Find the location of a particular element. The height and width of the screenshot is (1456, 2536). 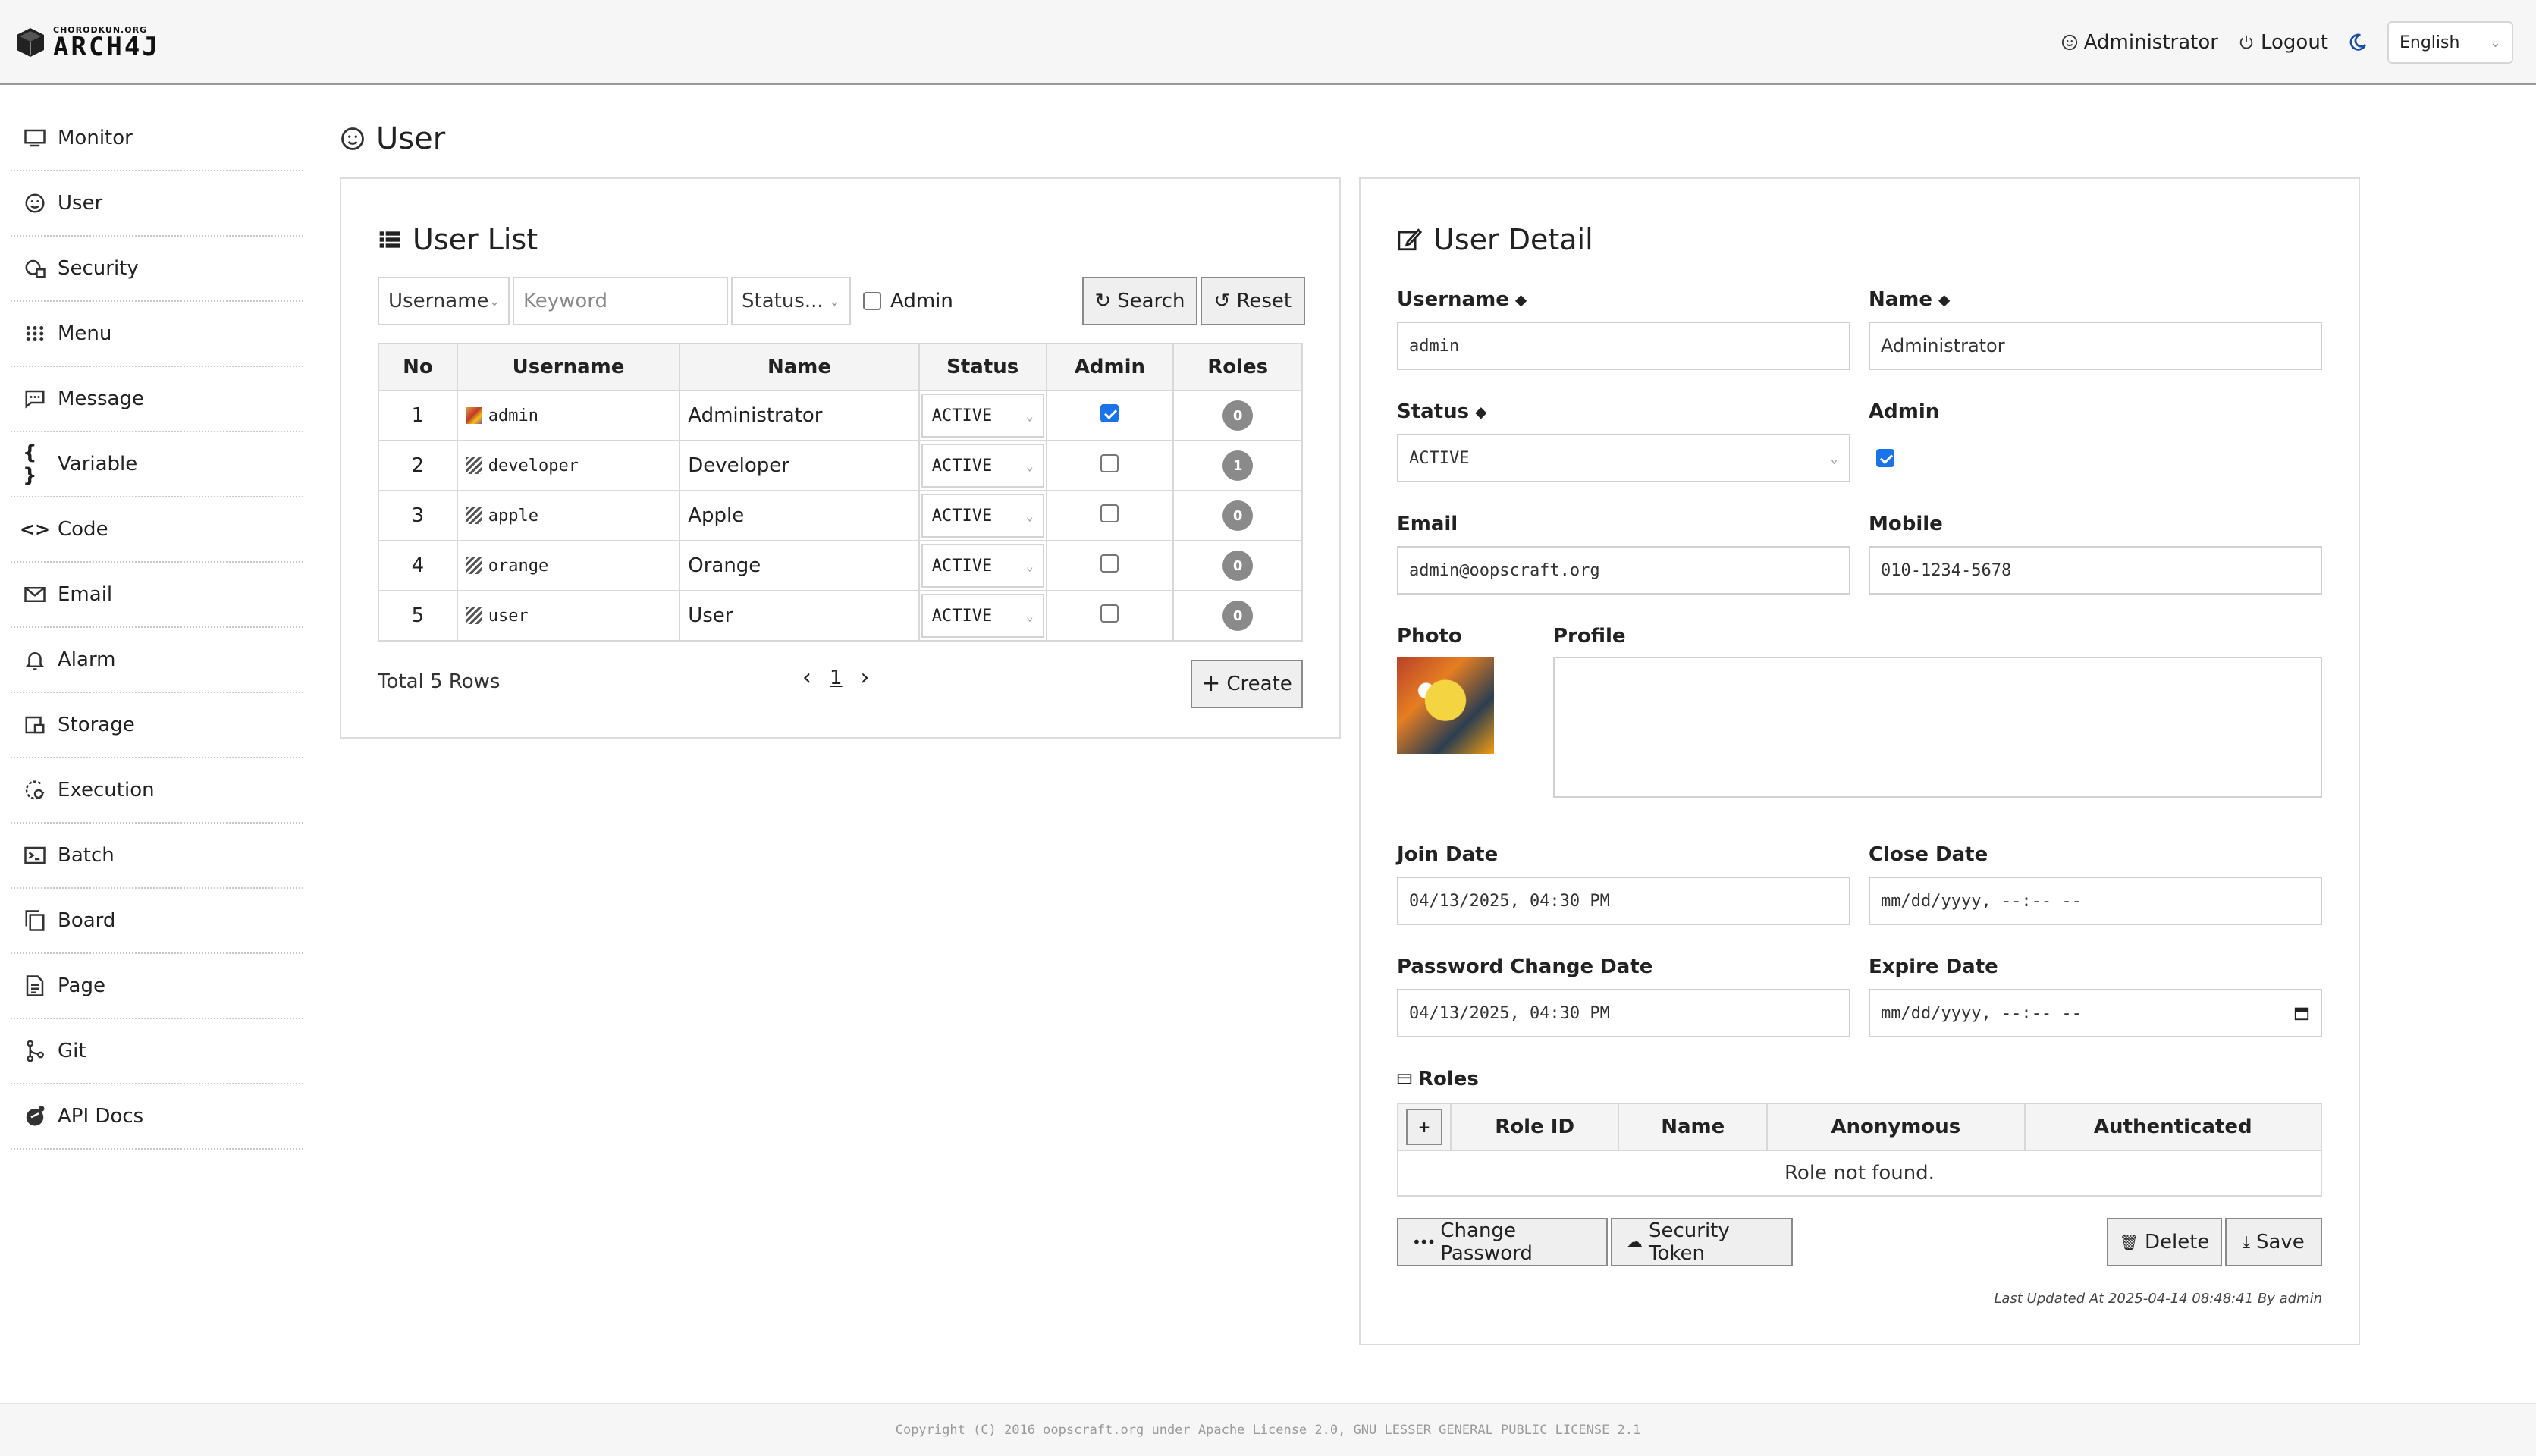

logout-link: Logout is located at coordinates (2283, 42).